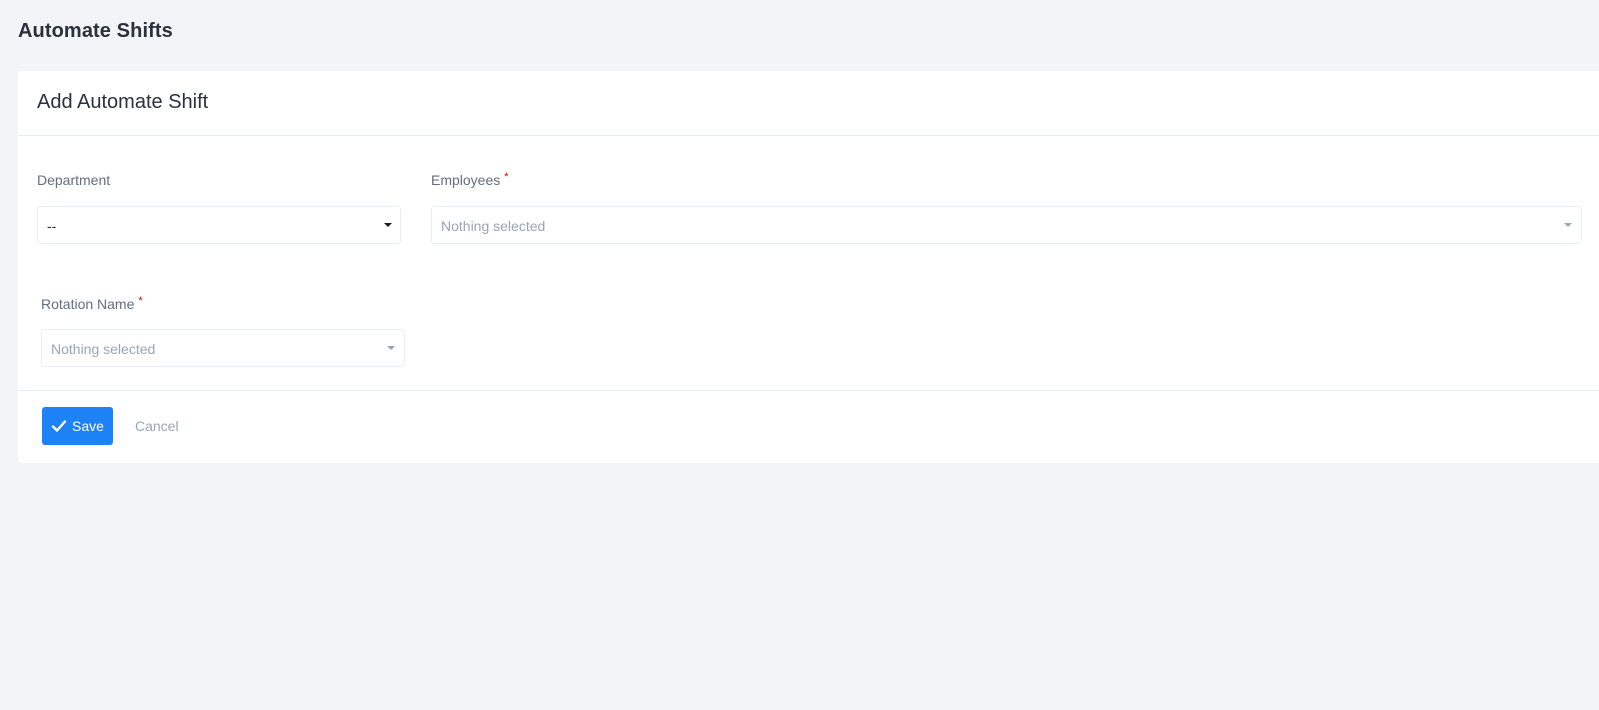 Image resolution: width=1599 pixels, height=710 pixels. Describe the element at coordinates (808, 427) in the screenshot. I see `form-actions: Save Cancel` at that location.